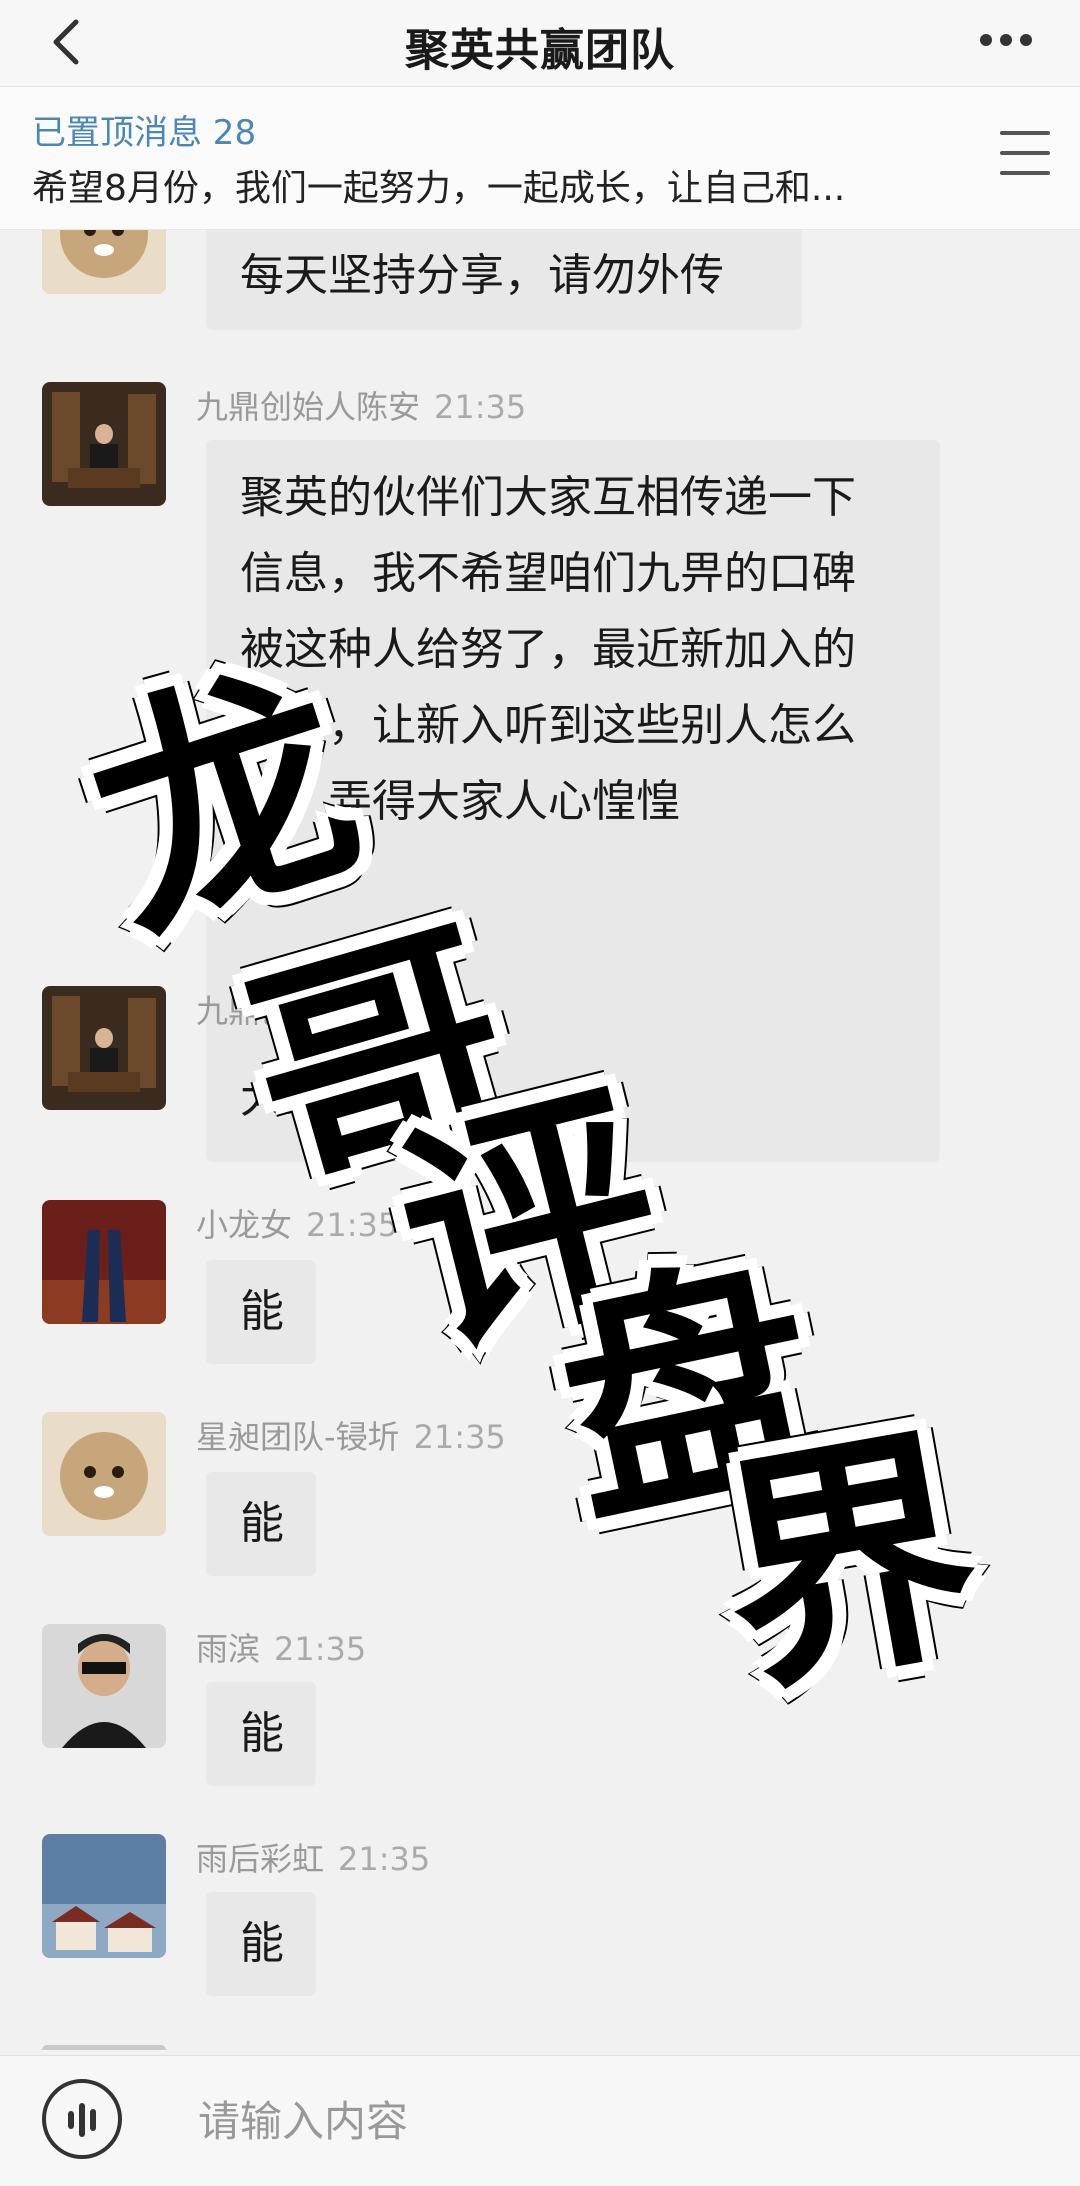 This screenshot has width=1080, height=2186. I want to click on message-text: 大家能, so click(306, 1097).